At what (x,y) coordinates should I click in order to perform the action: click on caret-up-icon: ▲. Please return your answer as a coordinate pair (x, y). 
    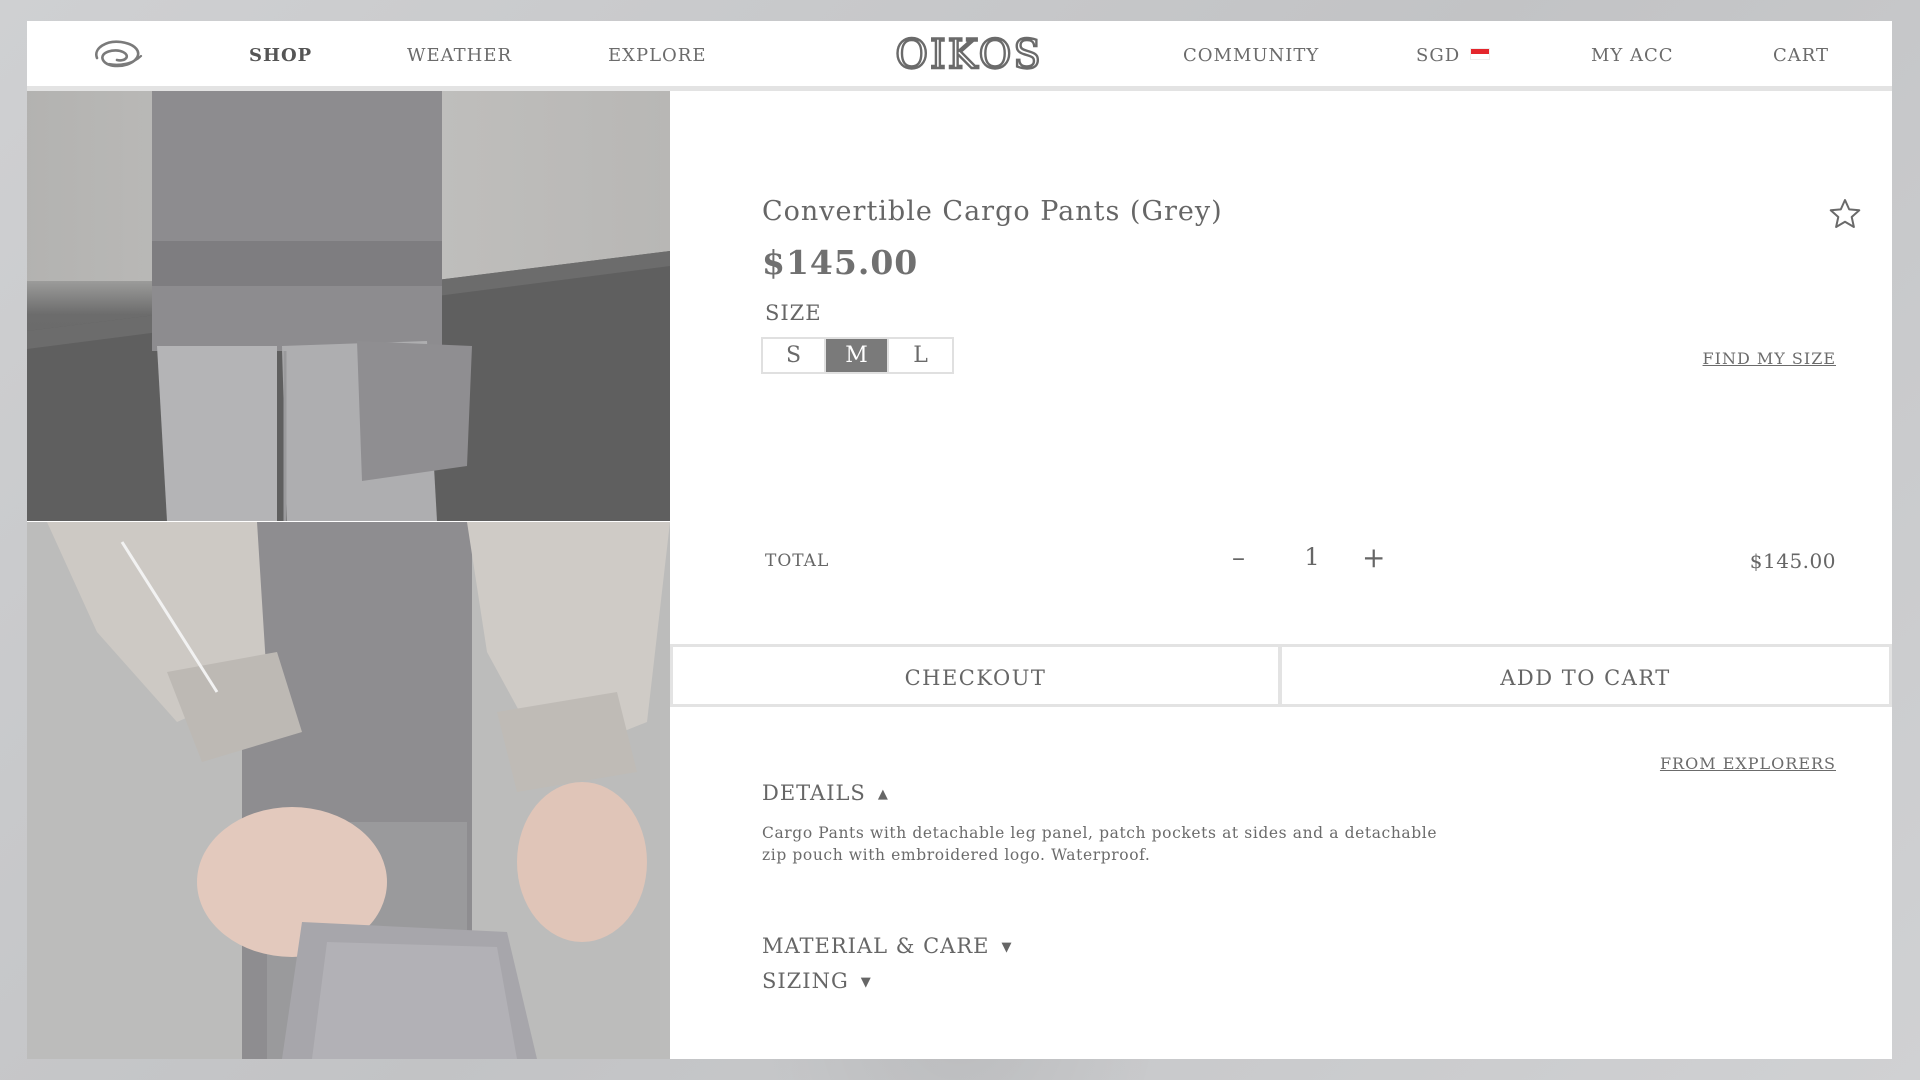
    Looking at the image, I should click on (883, 794).